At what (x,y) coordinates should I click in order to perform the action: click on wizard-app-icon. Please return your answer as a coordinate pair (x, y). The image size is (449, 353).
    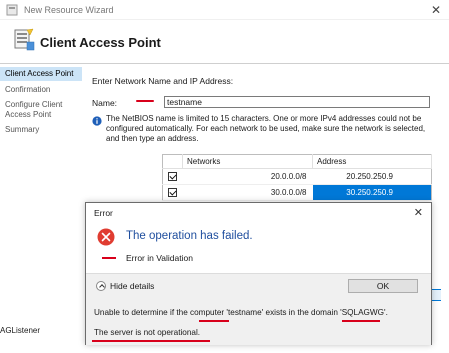
    Looking at the image, I should click on (12, 10).